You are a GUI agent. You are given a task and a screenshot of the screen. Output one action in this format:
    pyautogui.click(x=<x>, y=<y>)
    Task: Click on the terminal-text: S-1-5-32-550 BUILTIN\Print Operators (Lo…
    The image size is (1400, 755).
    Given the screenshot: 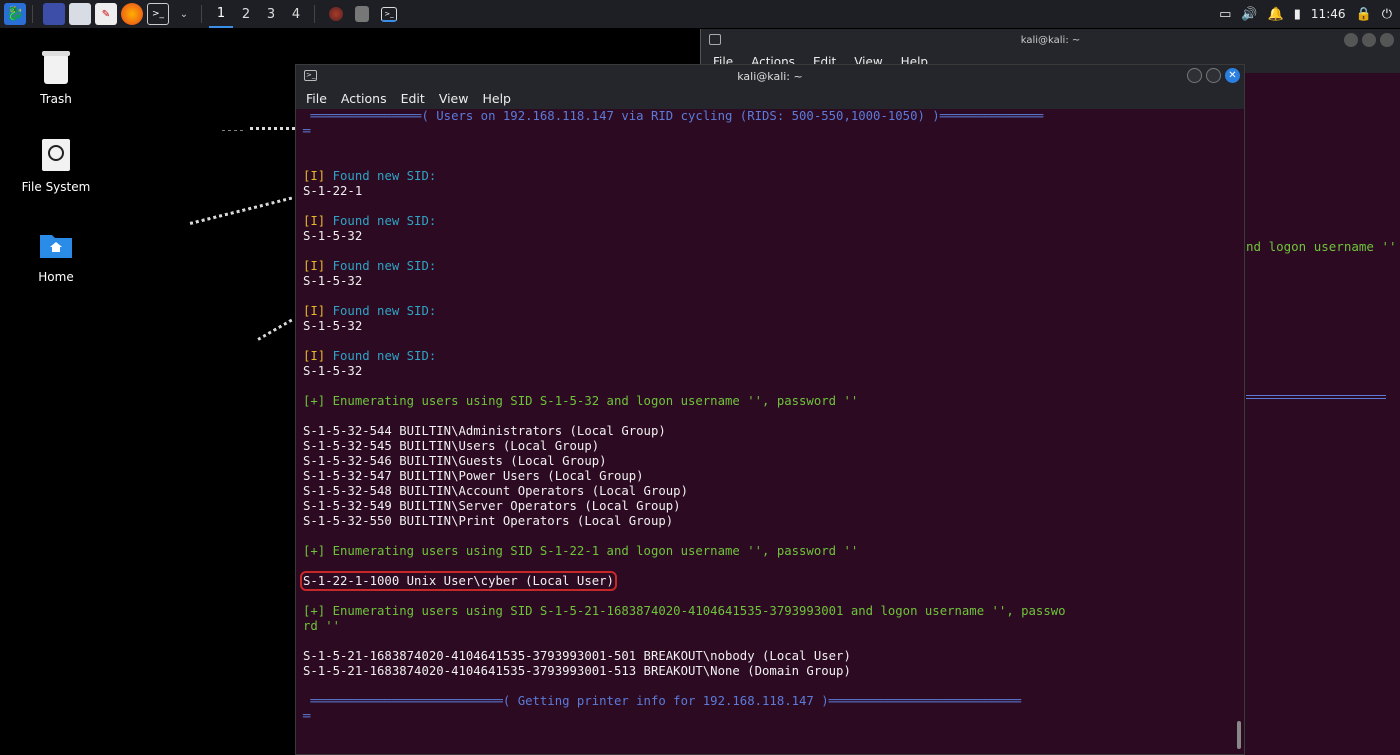 What is the action you would take?
    pyautogui.click(x=488, y=521)
    